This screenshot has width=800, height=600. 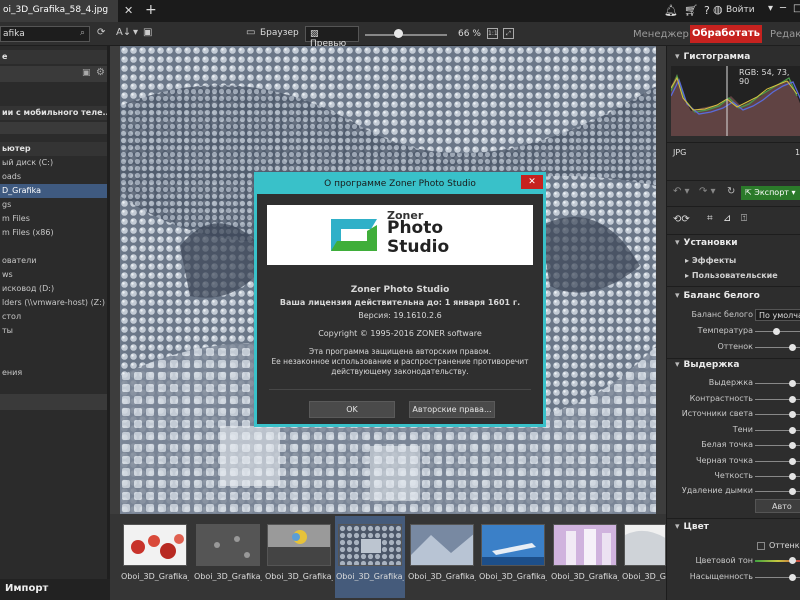 What do you see at coordinates (681, 191) in the screenshot?
I see `undo-icon: ↶ ▾` at bounding box center [681, 191].